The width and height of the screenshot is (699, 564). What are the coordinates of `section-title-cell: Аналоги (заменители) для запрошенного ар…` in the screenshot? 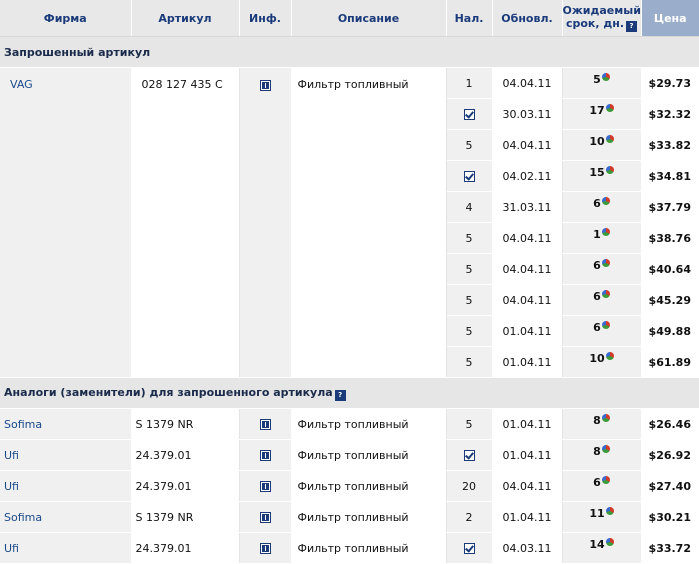 It's located at (349, 393).